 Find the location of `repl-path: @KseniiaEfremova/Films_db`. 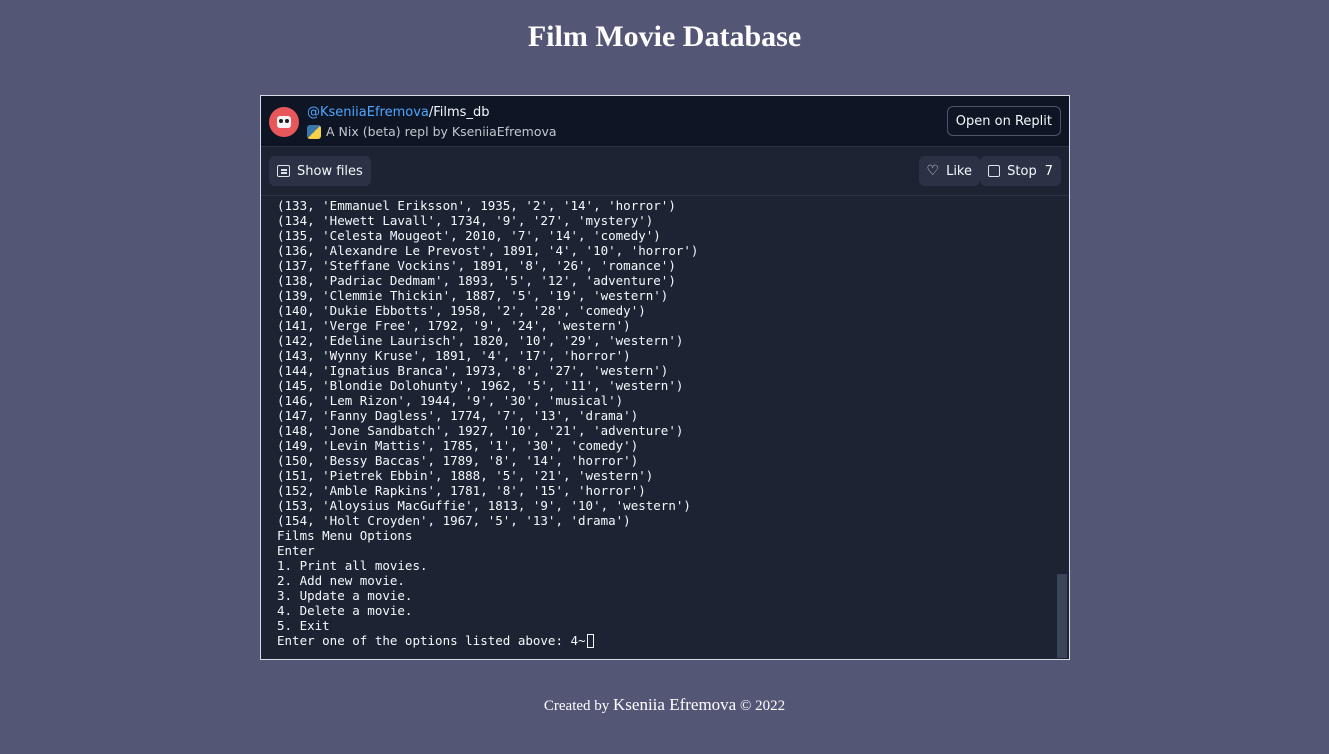

repl-path: @KseniiaEfremova/Films_db is located at coordinates (398, 112).